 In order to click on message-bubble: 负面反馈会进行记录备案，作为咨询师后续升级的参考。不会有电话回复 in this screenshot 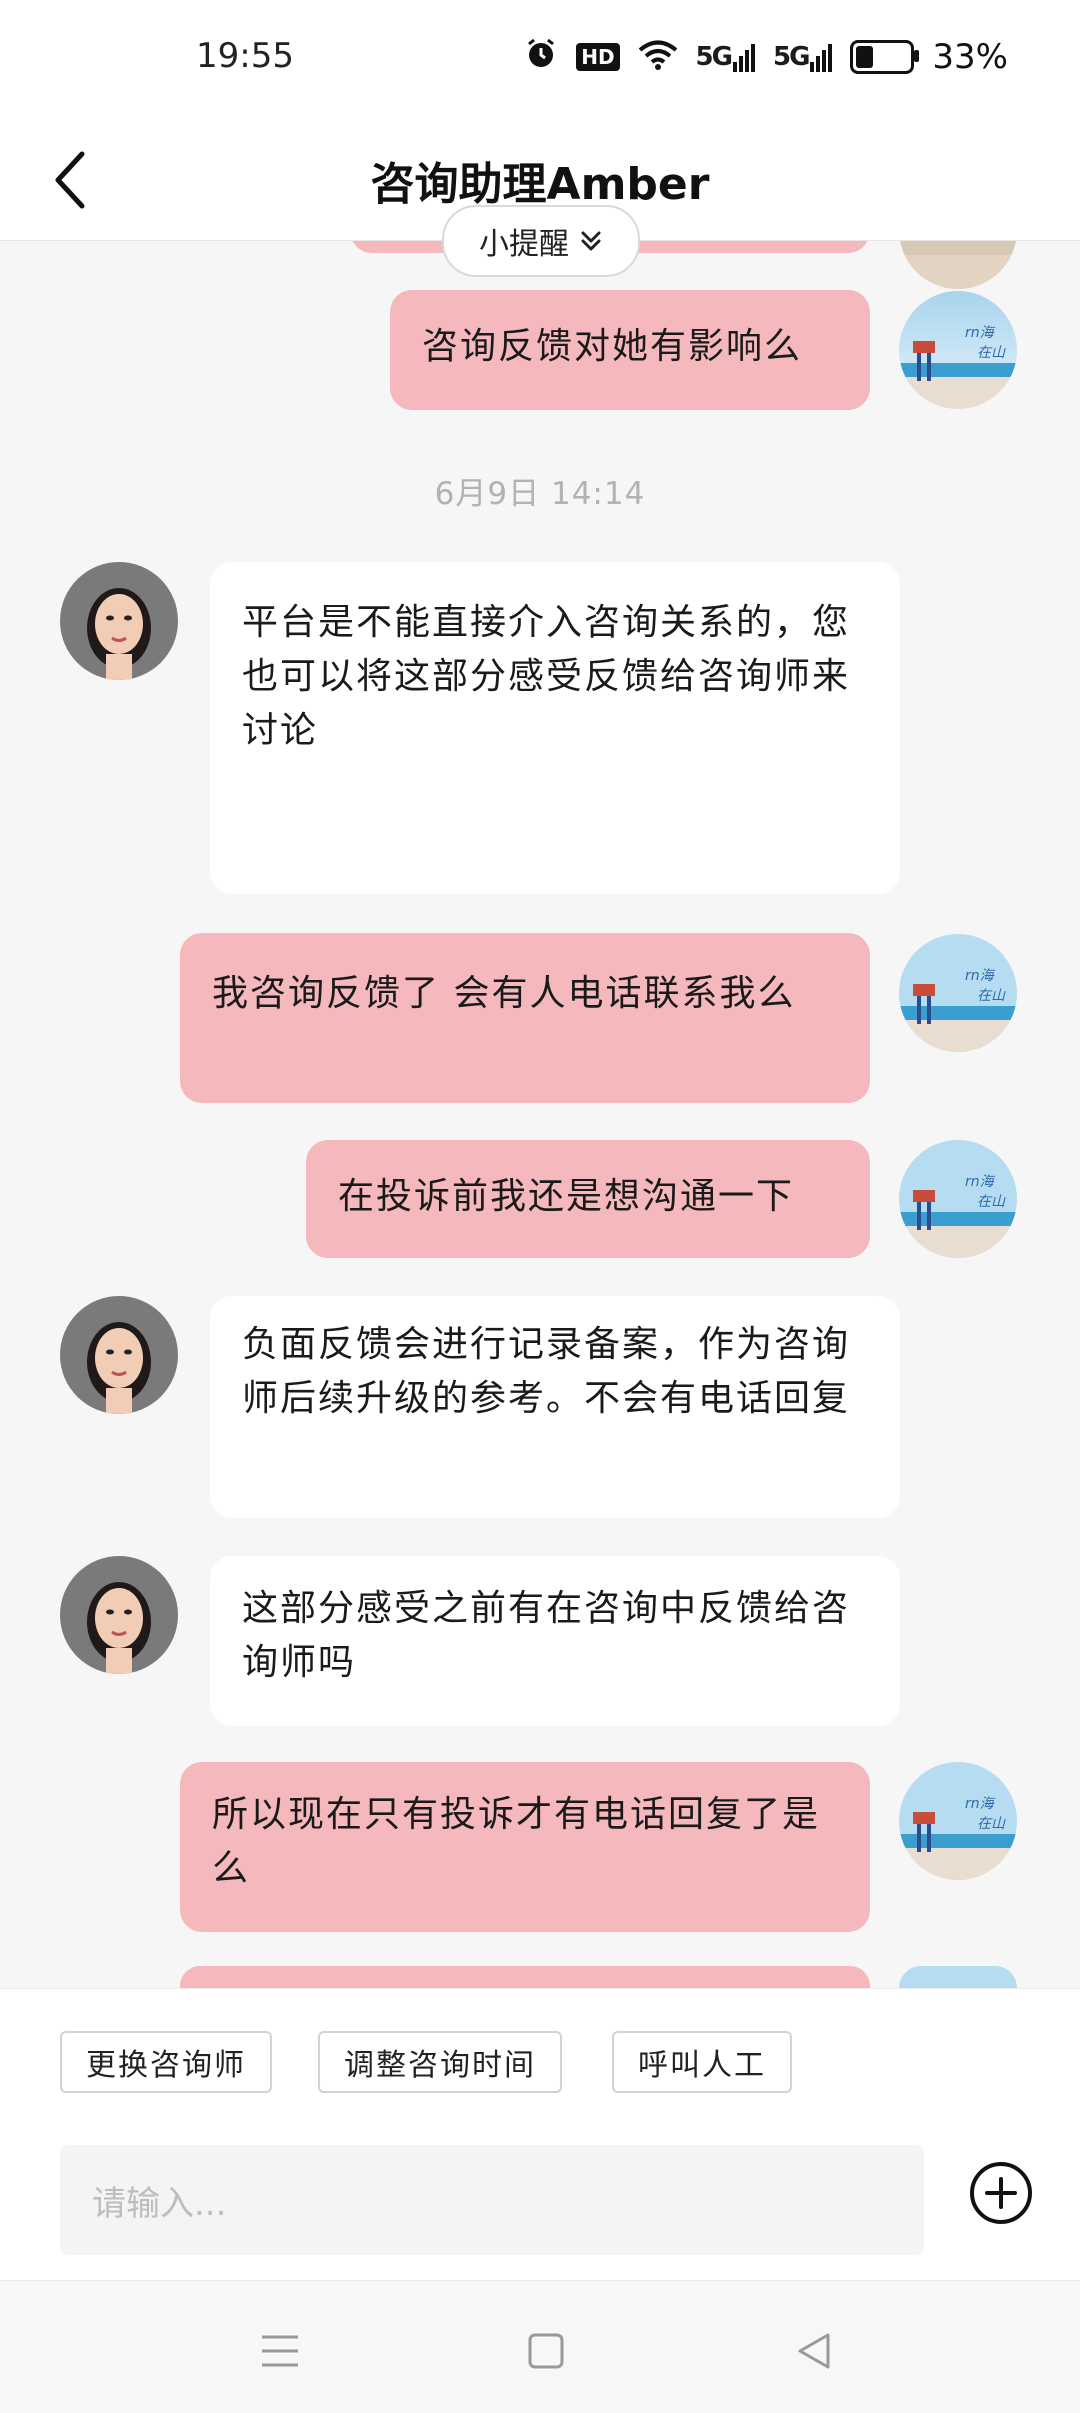, I will do `click(555, 1407)`.